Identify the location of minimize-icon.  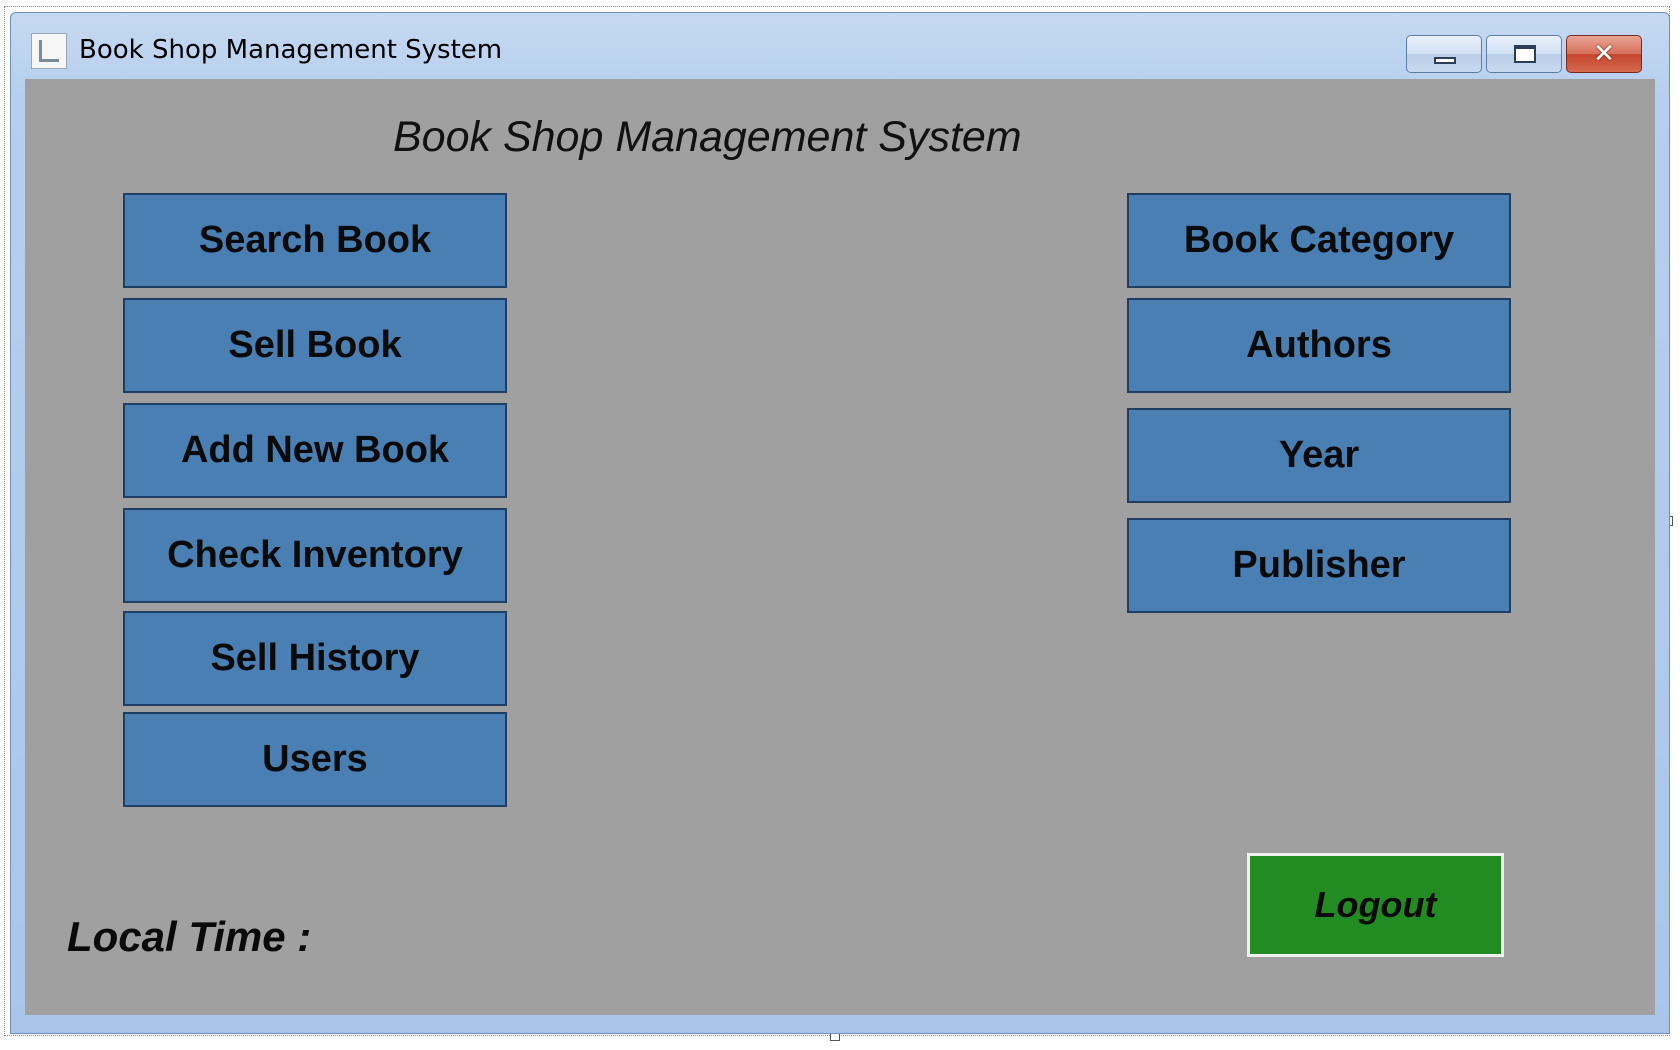
(1445, 60).